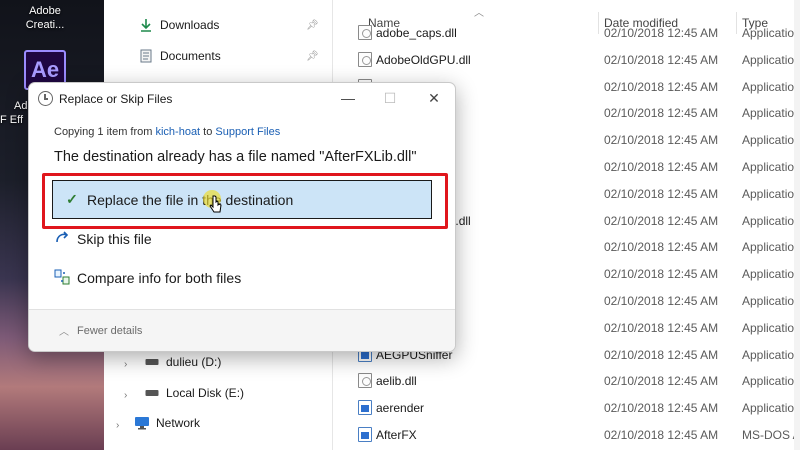 This screenshot has width=800, height=450. I want to click on chevron-up-icon: ︿, so click(64, 332).